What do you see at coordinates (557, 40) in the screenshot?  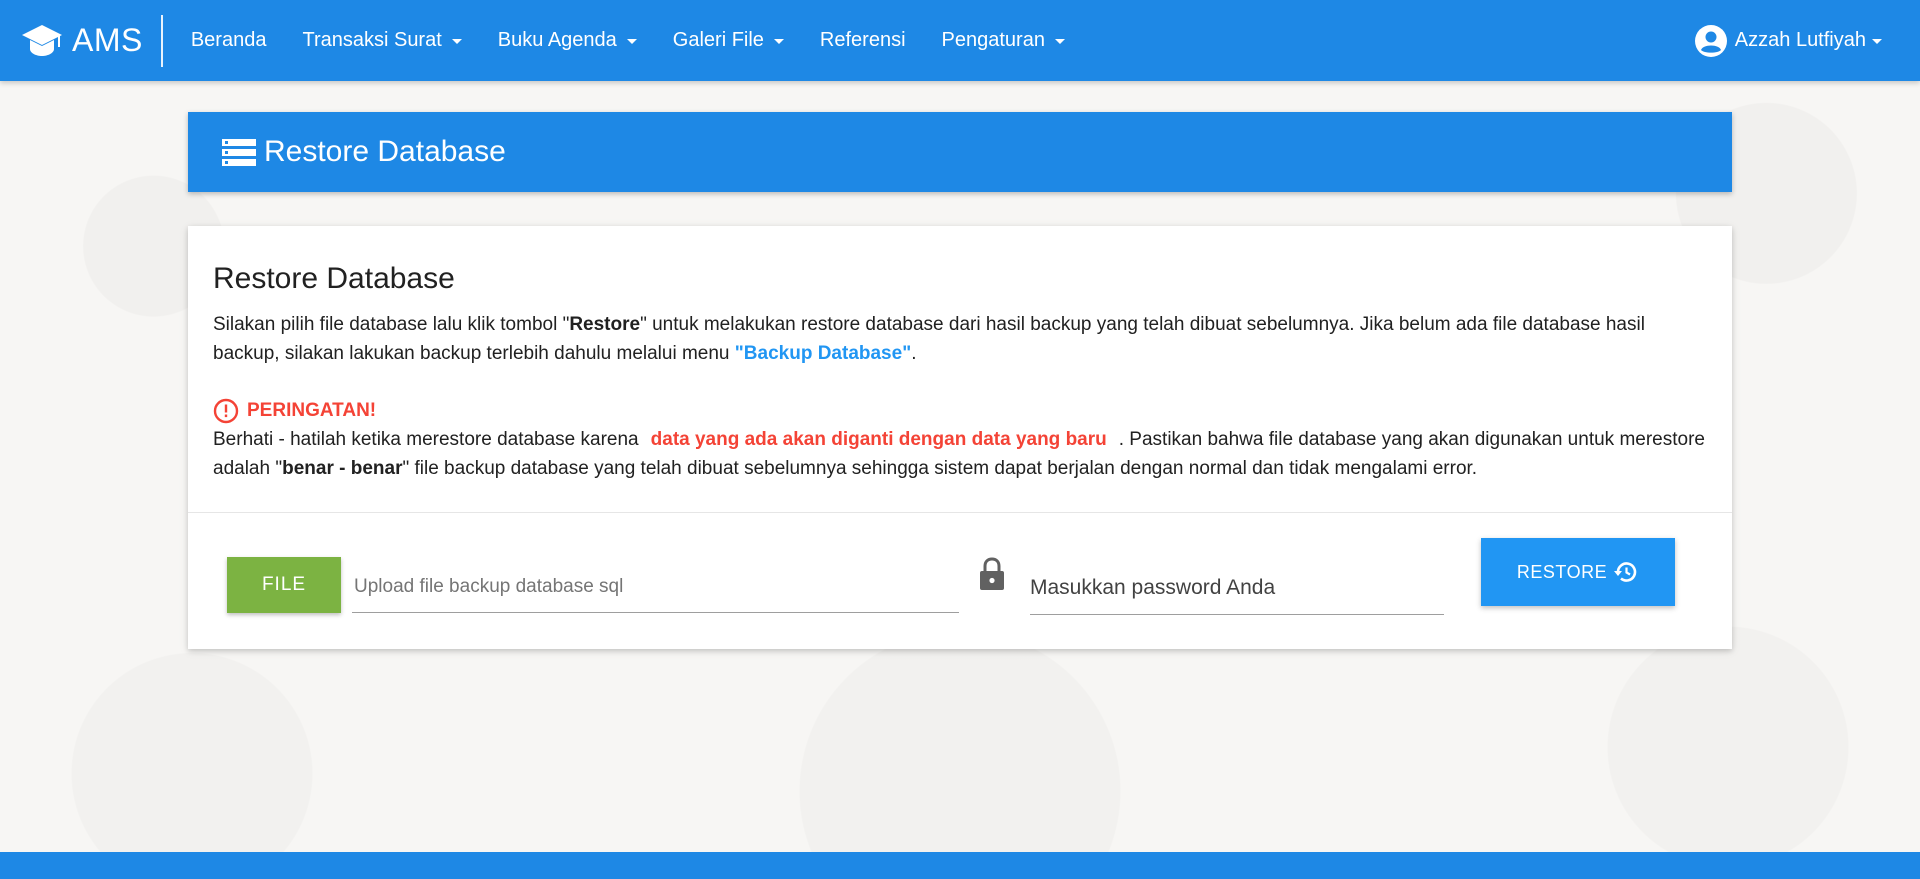 I see `nav-item-label: Buku Agenda` at bounding box center [557, 40].